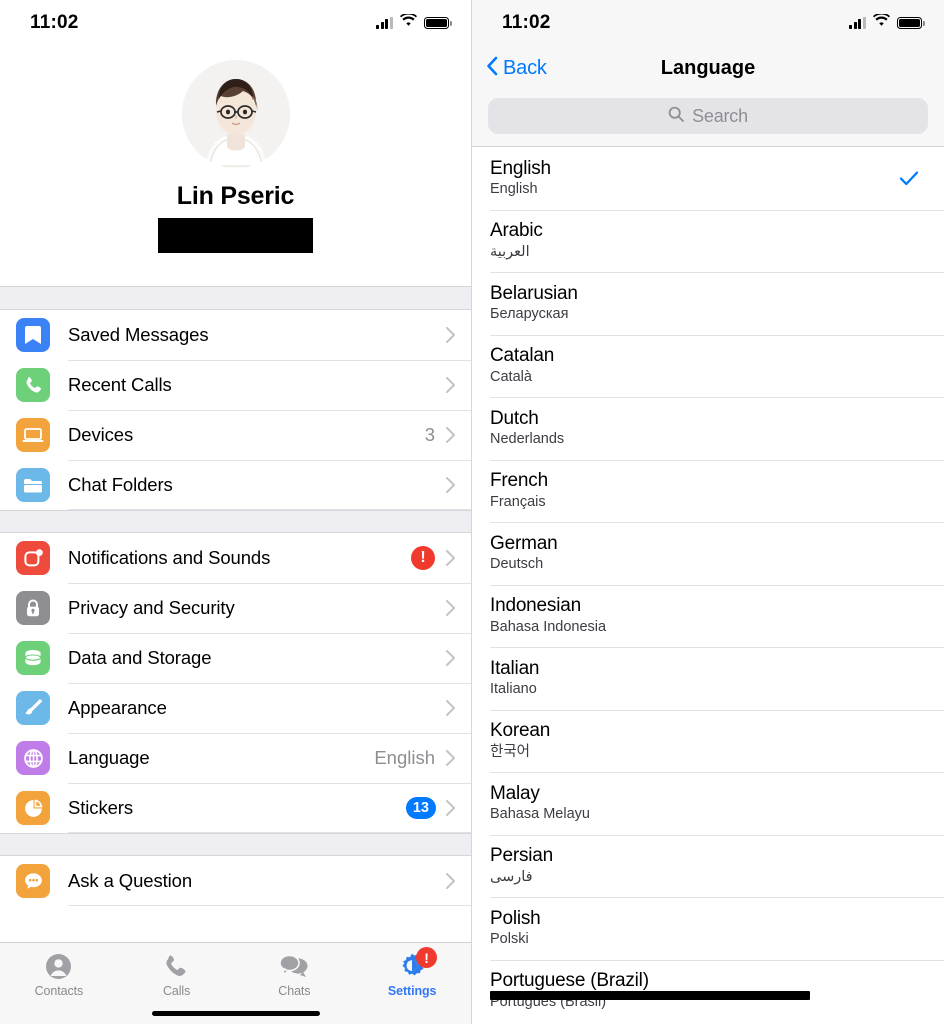 Image resolution: width=944 pixels, height=1024 pixels. What do you see at coordinates (101, 434) in the screenshot?
I see `row-label: Devices` at bounding box center [101, 434].